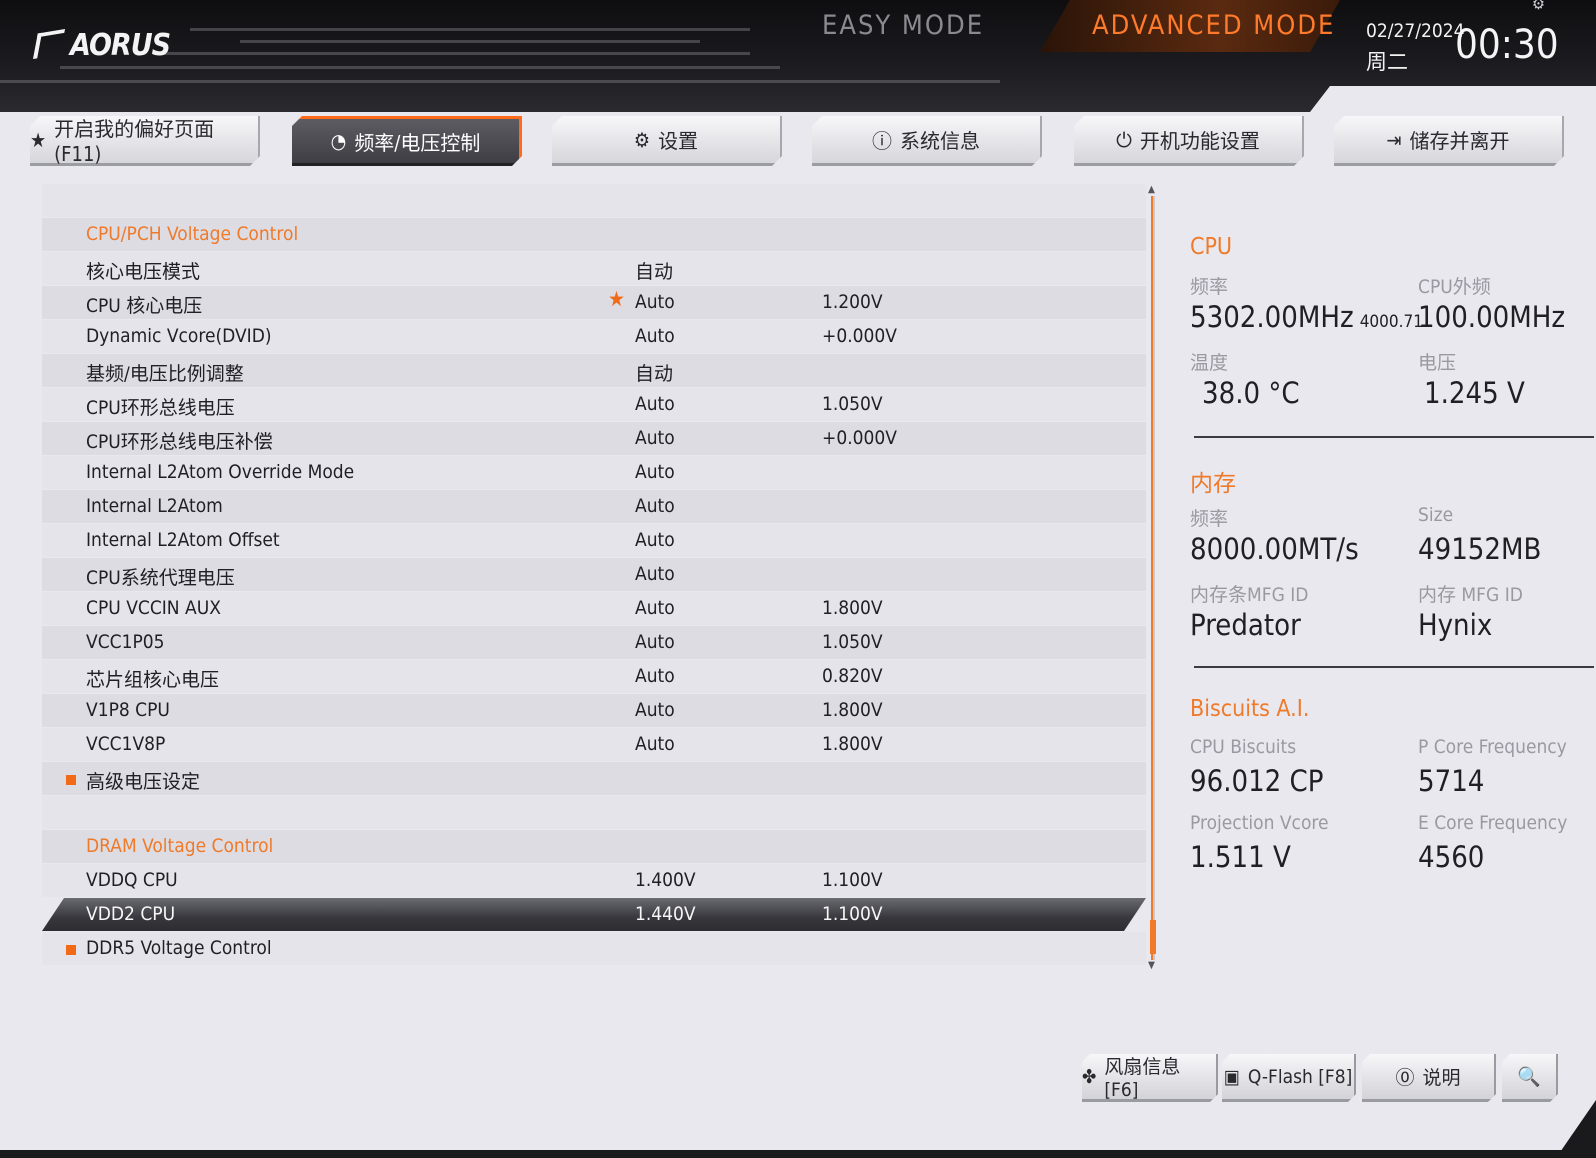  What do you see at coordinates (798, 1154) in the screenshot?
I see `footer-stripe` at bounding box center [798, 1154].